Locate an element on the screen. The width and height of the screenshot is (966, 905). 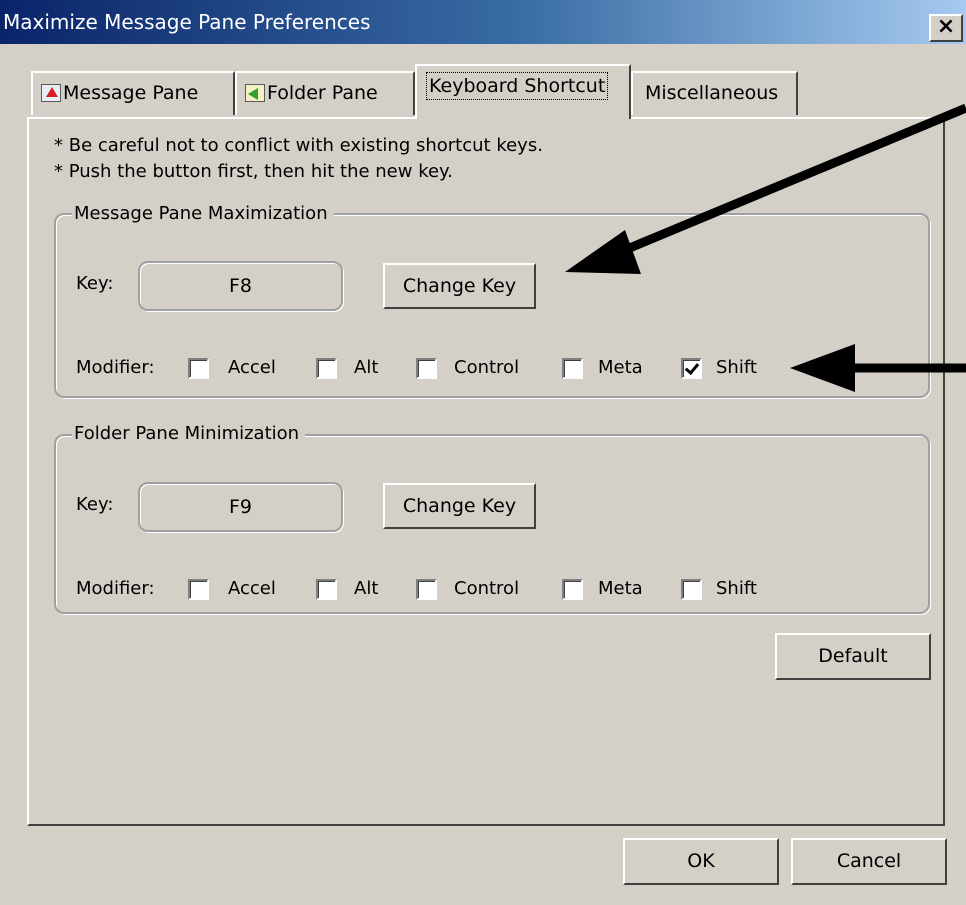
tab-keyboard-shortcut: Keyboard Shortcut is located at coordinates (523, 91).